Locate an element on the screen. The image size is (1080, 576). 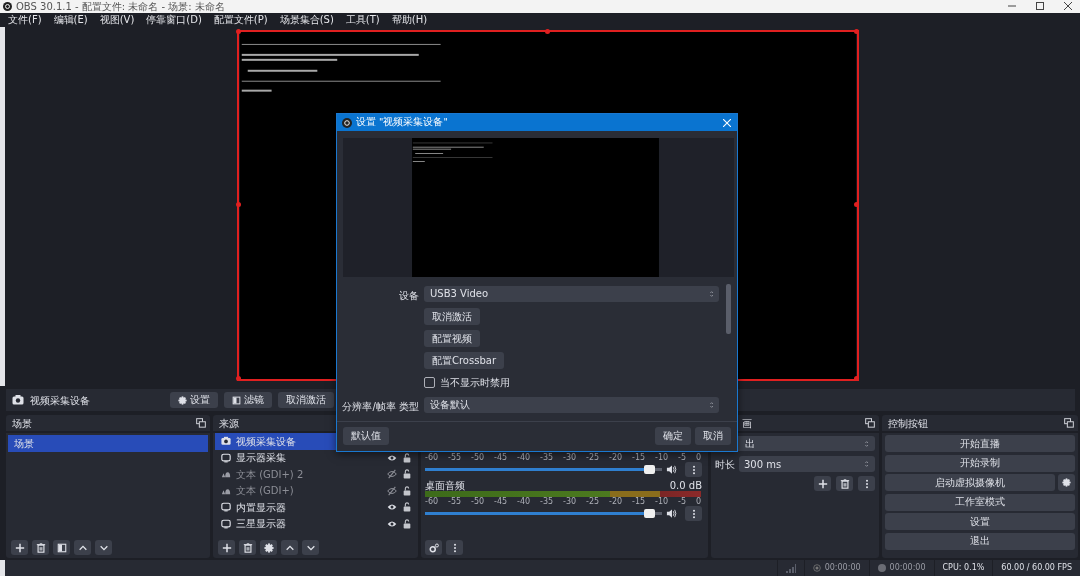
dock-title: 控制按钮 is located at coordinates (908, 423).